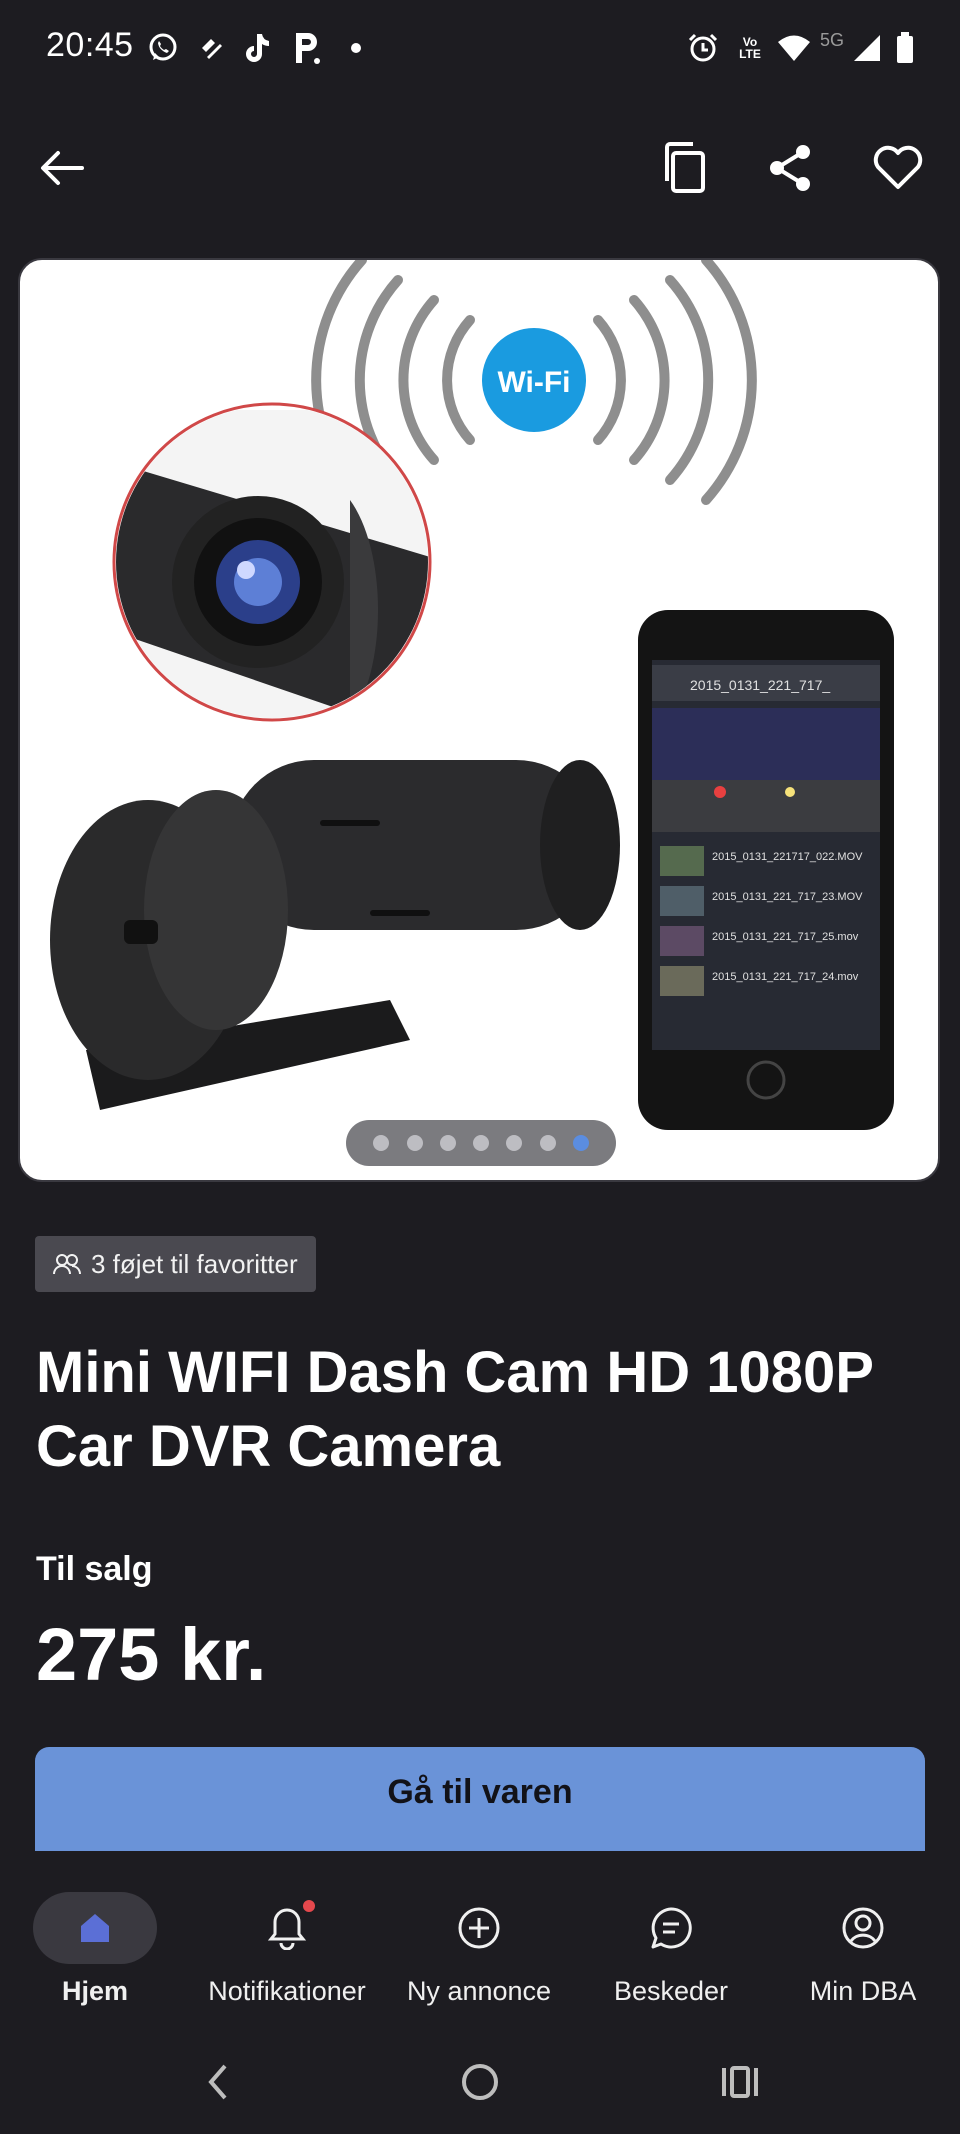 The height and width of the screenshot is (2134, 960). I want to click on nav-notifications: Notifikationer, so click(287, 1957).